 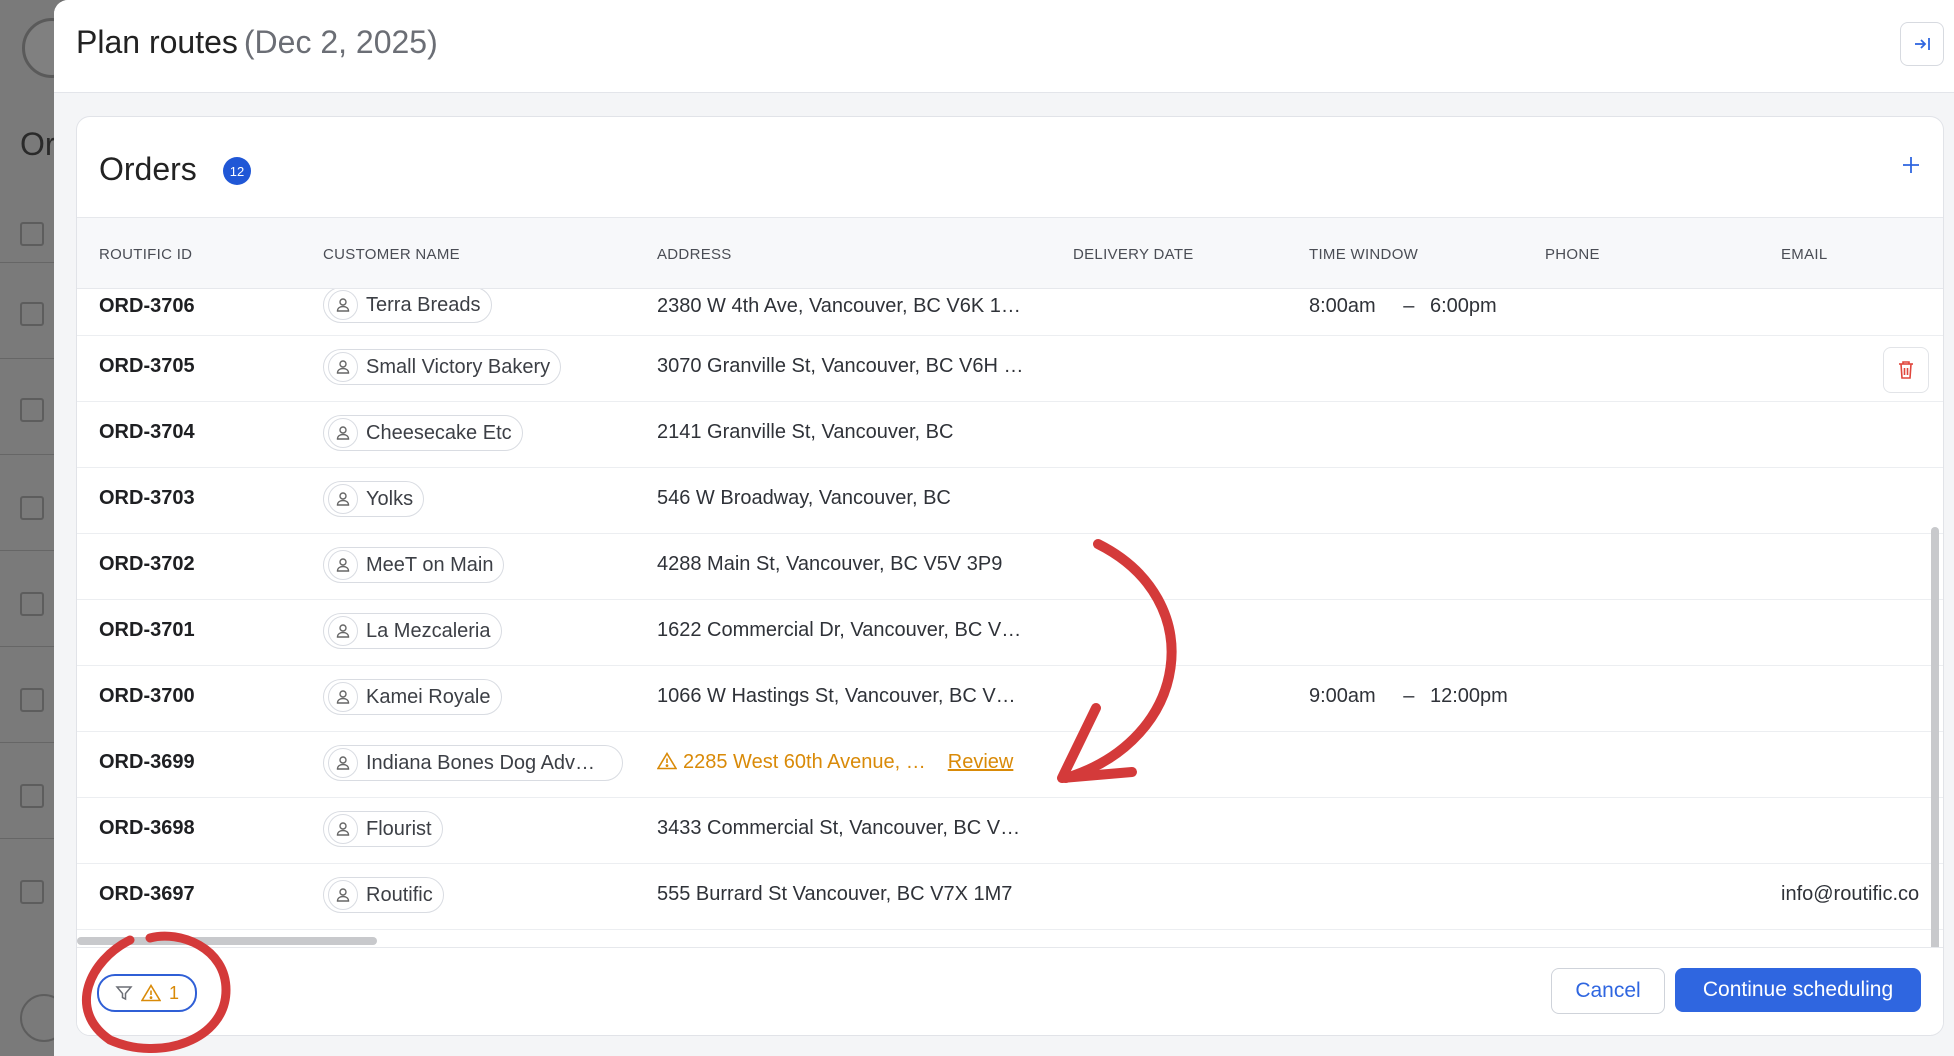 I want to click on order-id: ORD-3700, so click(x=147, y=696).